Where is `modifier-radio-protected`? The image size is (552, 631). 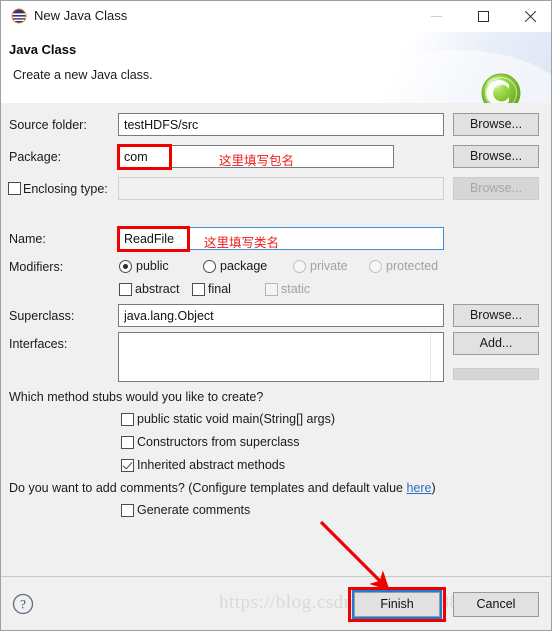
modifier-radio-protected is located at coordinates (375, 266).